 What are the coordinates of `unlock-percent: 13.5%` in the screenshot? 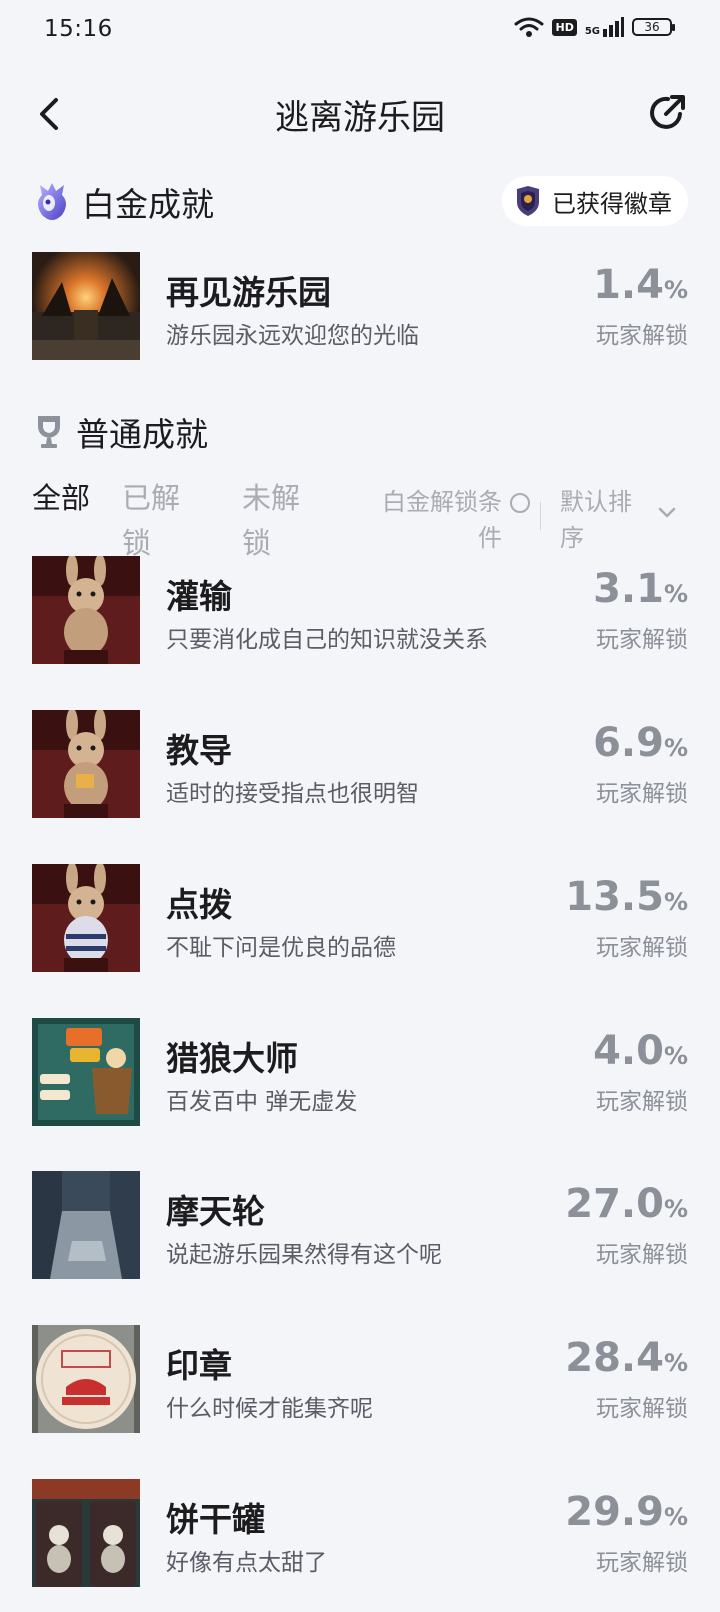 It's located at (626, 897).